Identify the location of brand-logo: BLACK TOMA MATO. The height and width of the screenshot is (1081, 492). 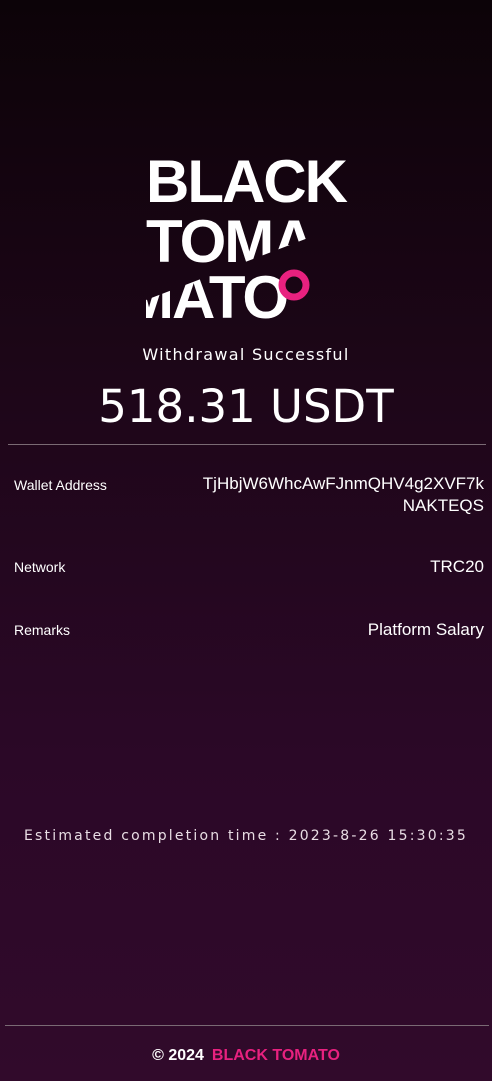
(261, 235).